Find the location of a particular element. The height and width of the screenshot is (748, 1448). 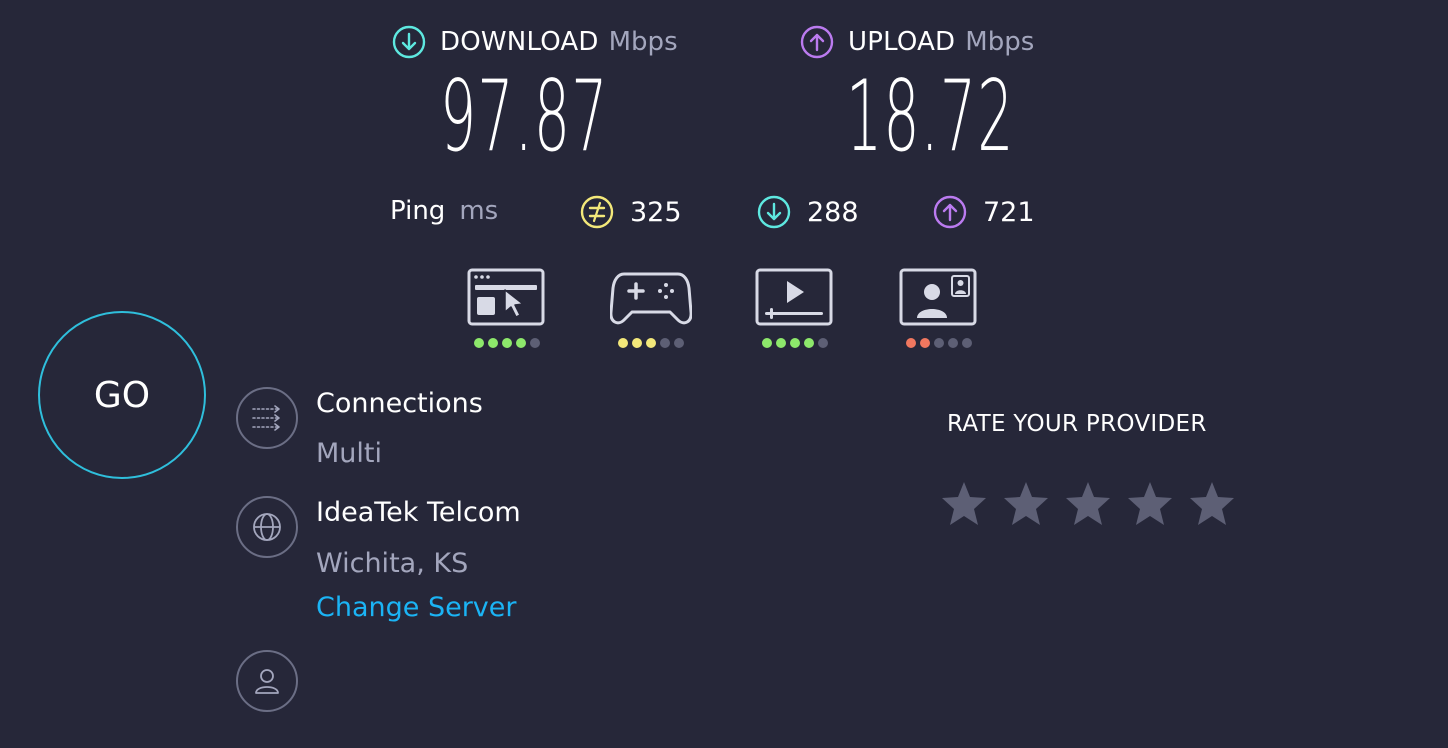

upload-header: UPLOAD Mbps is located at coordinates (917, 42).